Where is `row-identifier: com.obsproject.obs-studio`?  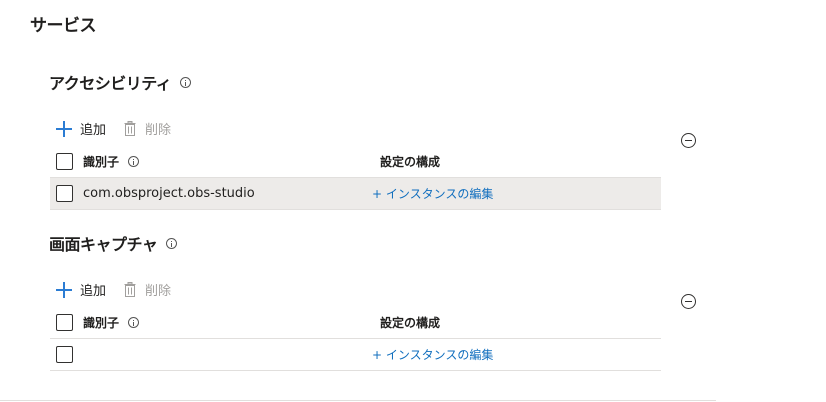 row-identifier: com.obsproject.obs-studio is located at coordinates (169, 193).